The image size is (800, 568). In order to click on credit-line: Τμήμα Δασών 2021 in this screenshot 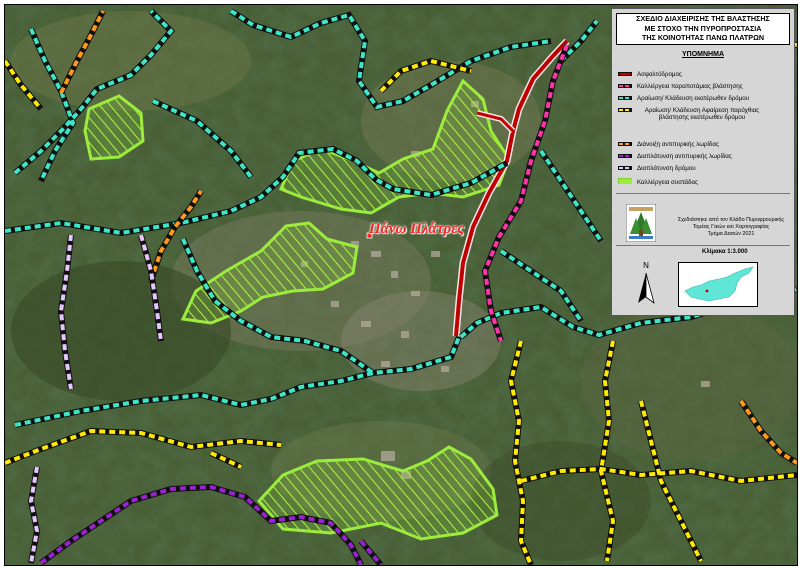, I will do `click(731, 234)`.